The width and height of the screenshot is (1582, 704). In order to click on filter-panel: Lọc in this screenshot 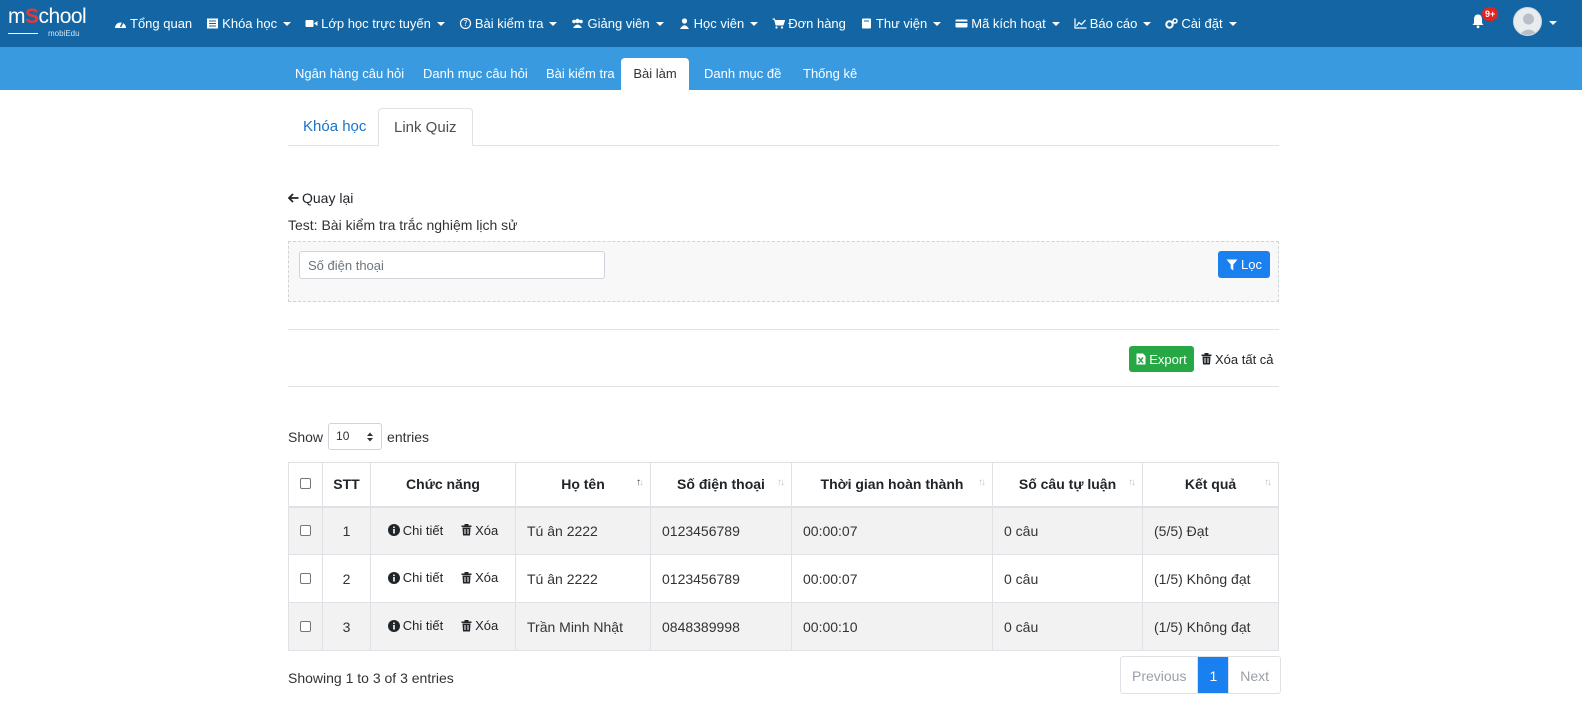, I will do `click(783, 271)`.